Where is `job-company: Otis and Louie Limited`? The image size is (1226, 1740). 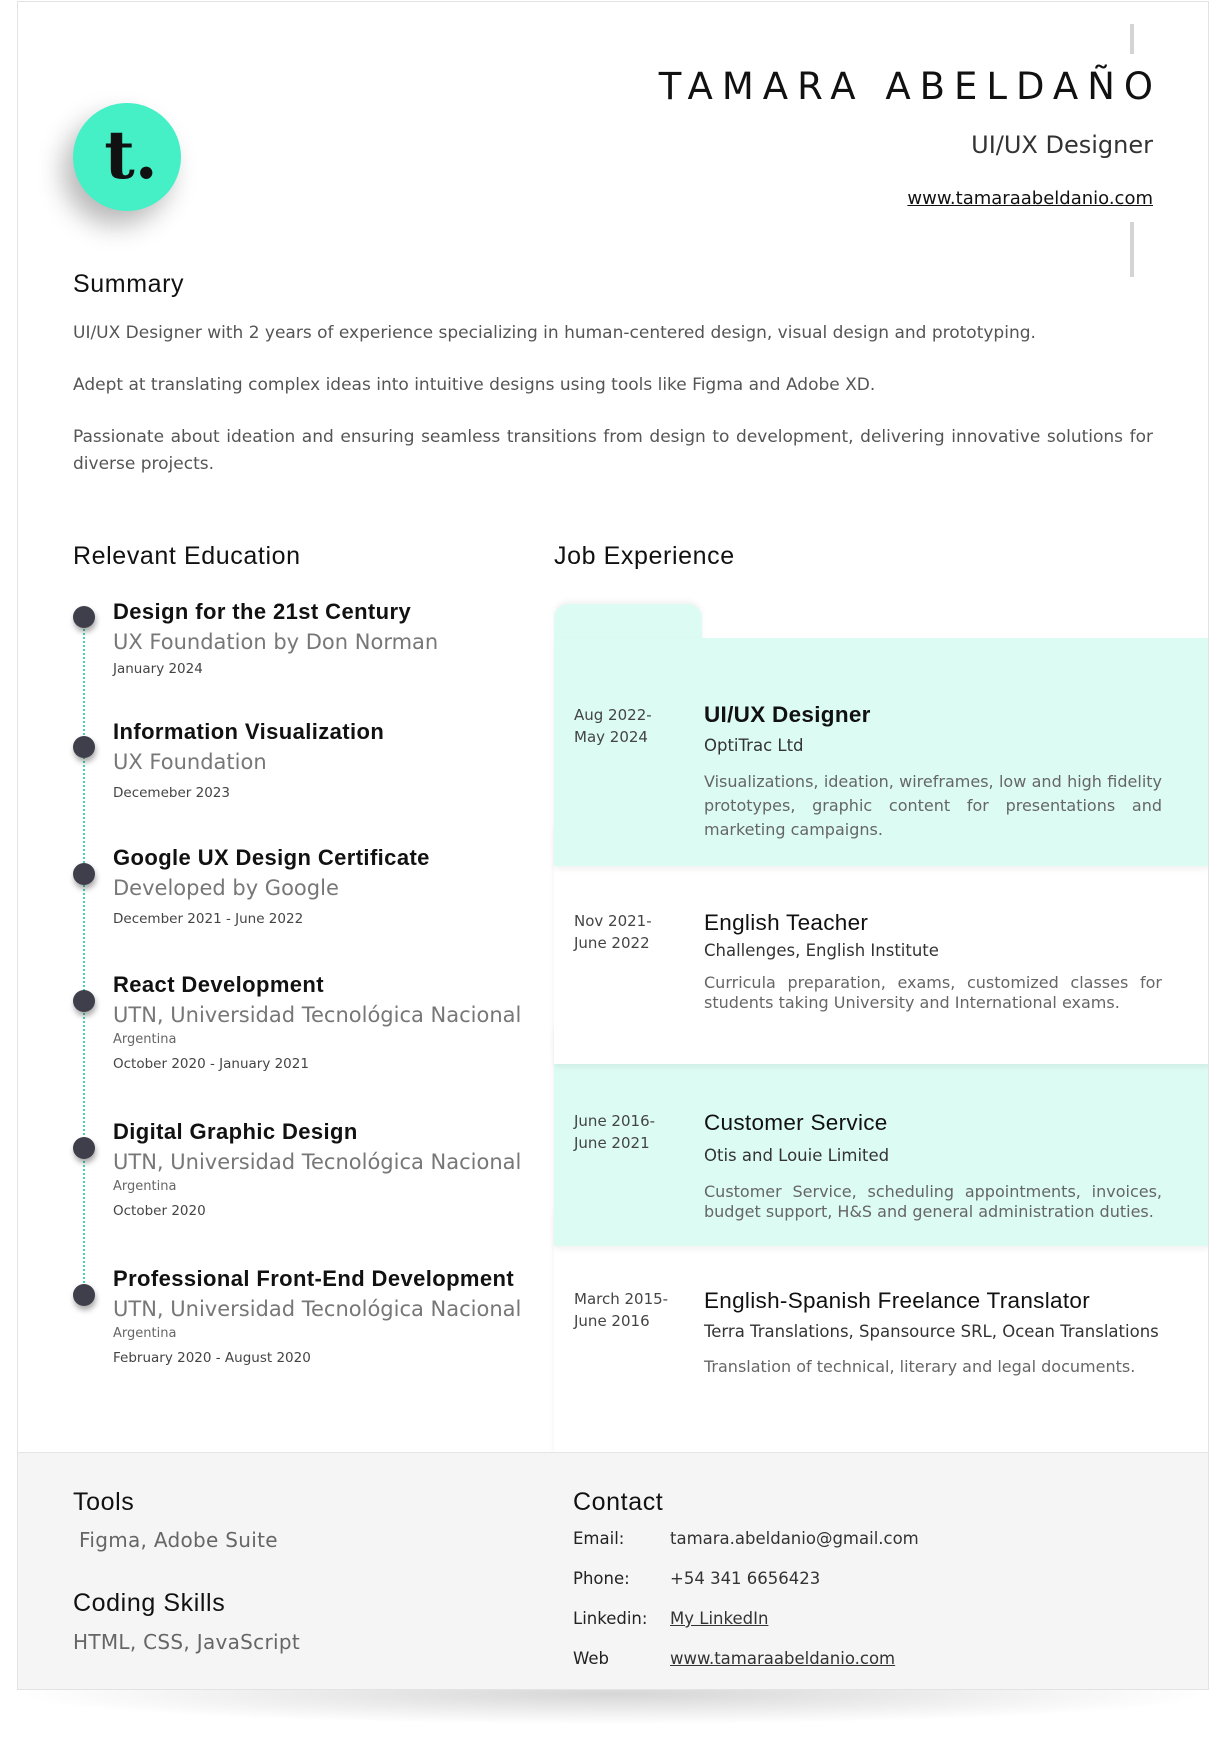 job-company: Otis and Louie Limited is located at coordinates (797, 1155).